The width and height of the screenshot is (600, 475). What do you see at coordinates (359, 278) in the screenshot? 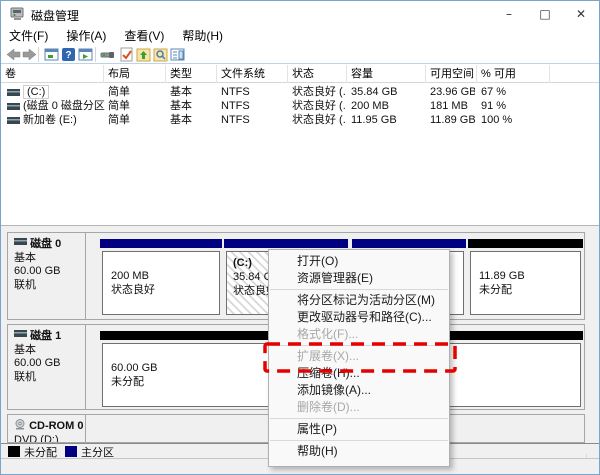
I see `menu-item-explorer: 资源管理器(E)` at bounding box center [359, 278].